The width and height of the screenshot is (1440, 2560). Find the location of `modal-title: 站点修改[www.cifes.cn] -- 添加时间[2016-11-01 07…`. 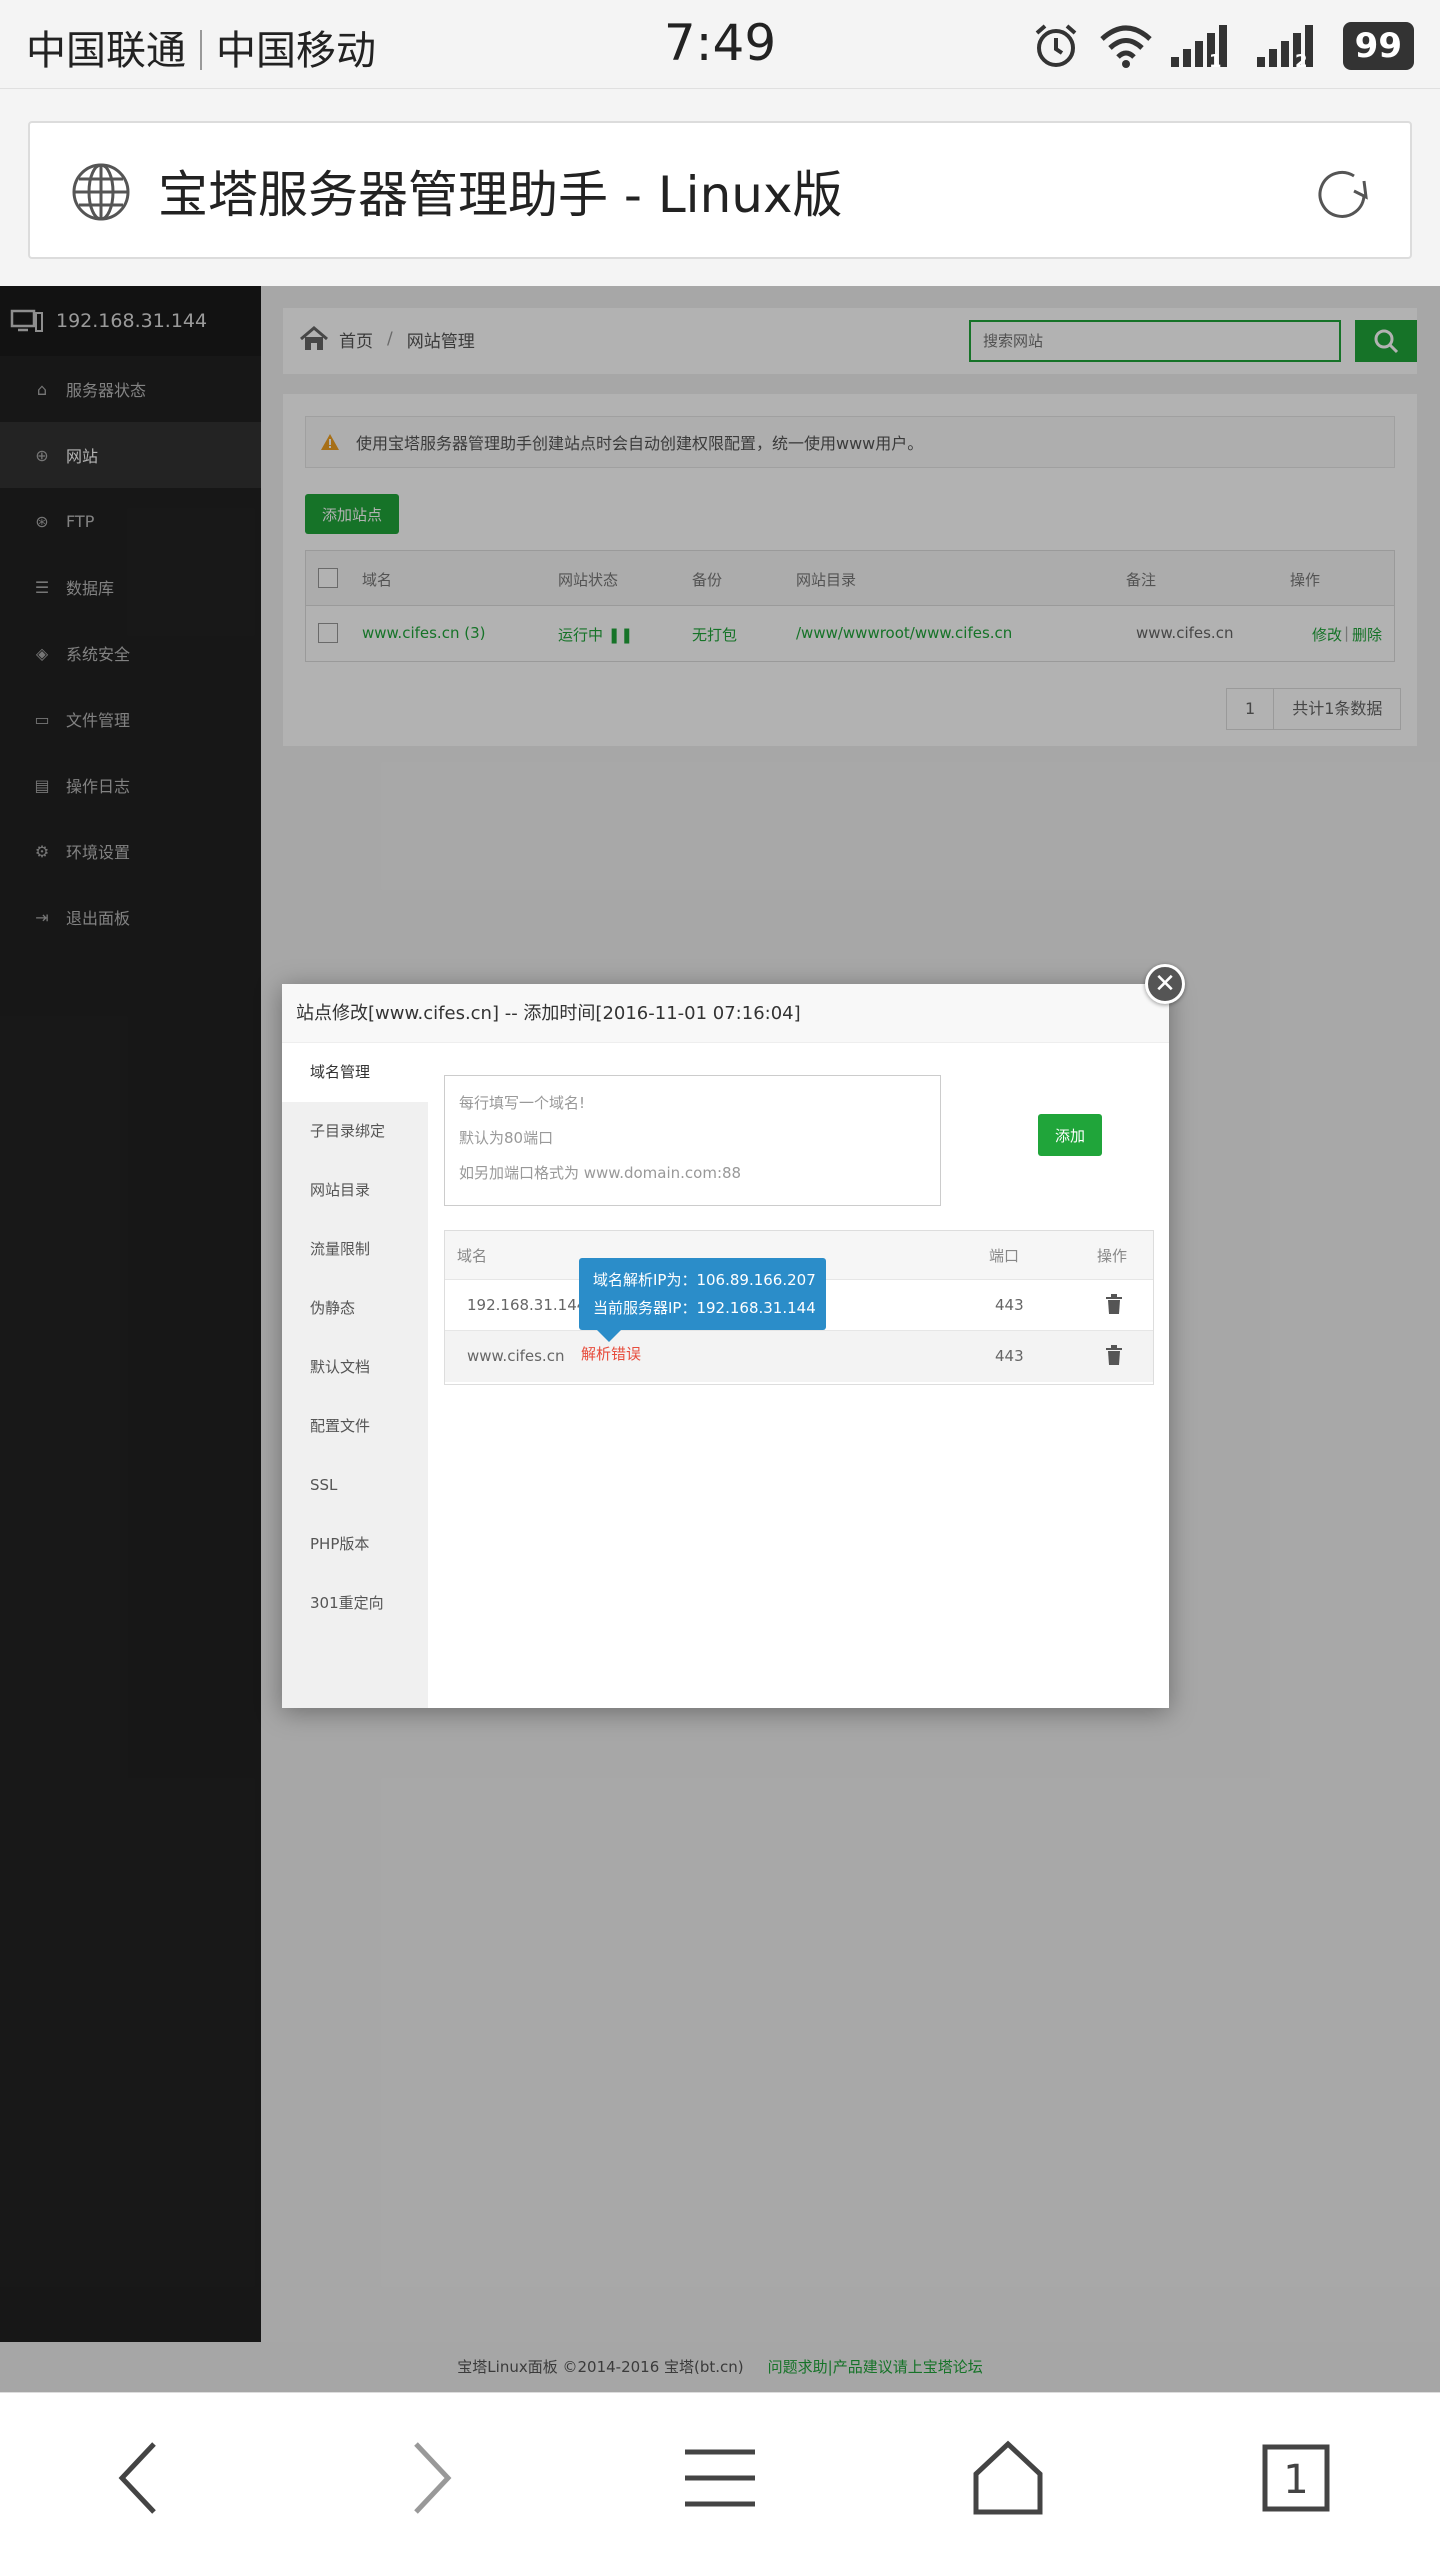

modal-title: 站点修改[www.cifes.cn] -- 添加时间[2016-11-01 07… is located at coordinates (725, 1013).